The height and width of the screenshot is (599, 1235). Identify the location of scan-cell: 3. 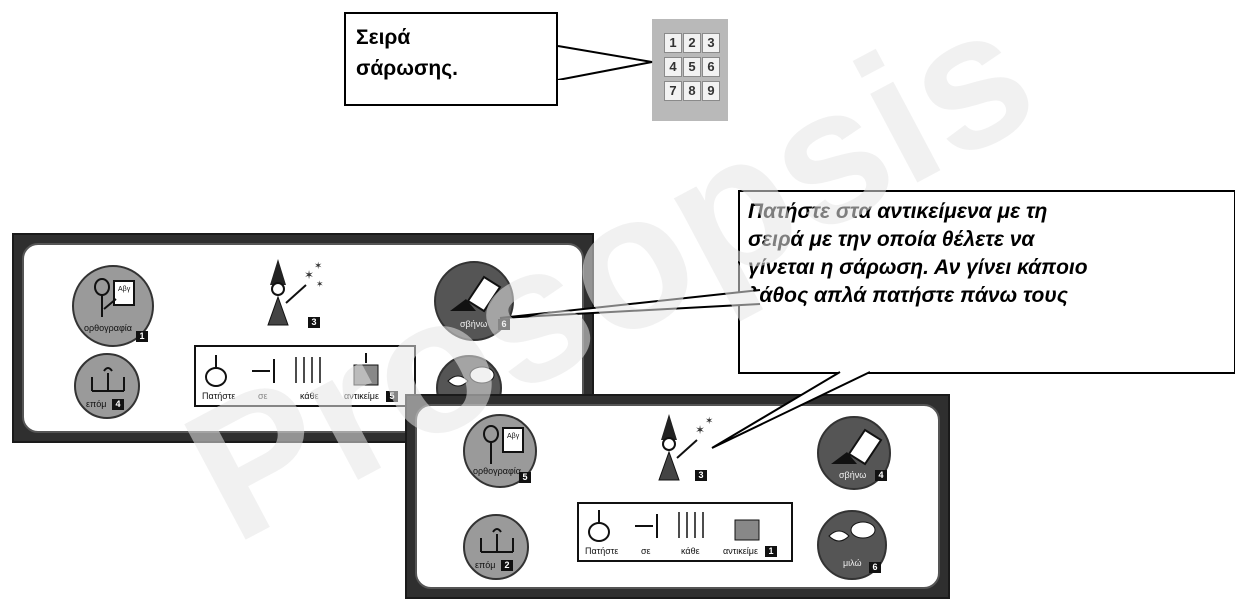
(711, 43).